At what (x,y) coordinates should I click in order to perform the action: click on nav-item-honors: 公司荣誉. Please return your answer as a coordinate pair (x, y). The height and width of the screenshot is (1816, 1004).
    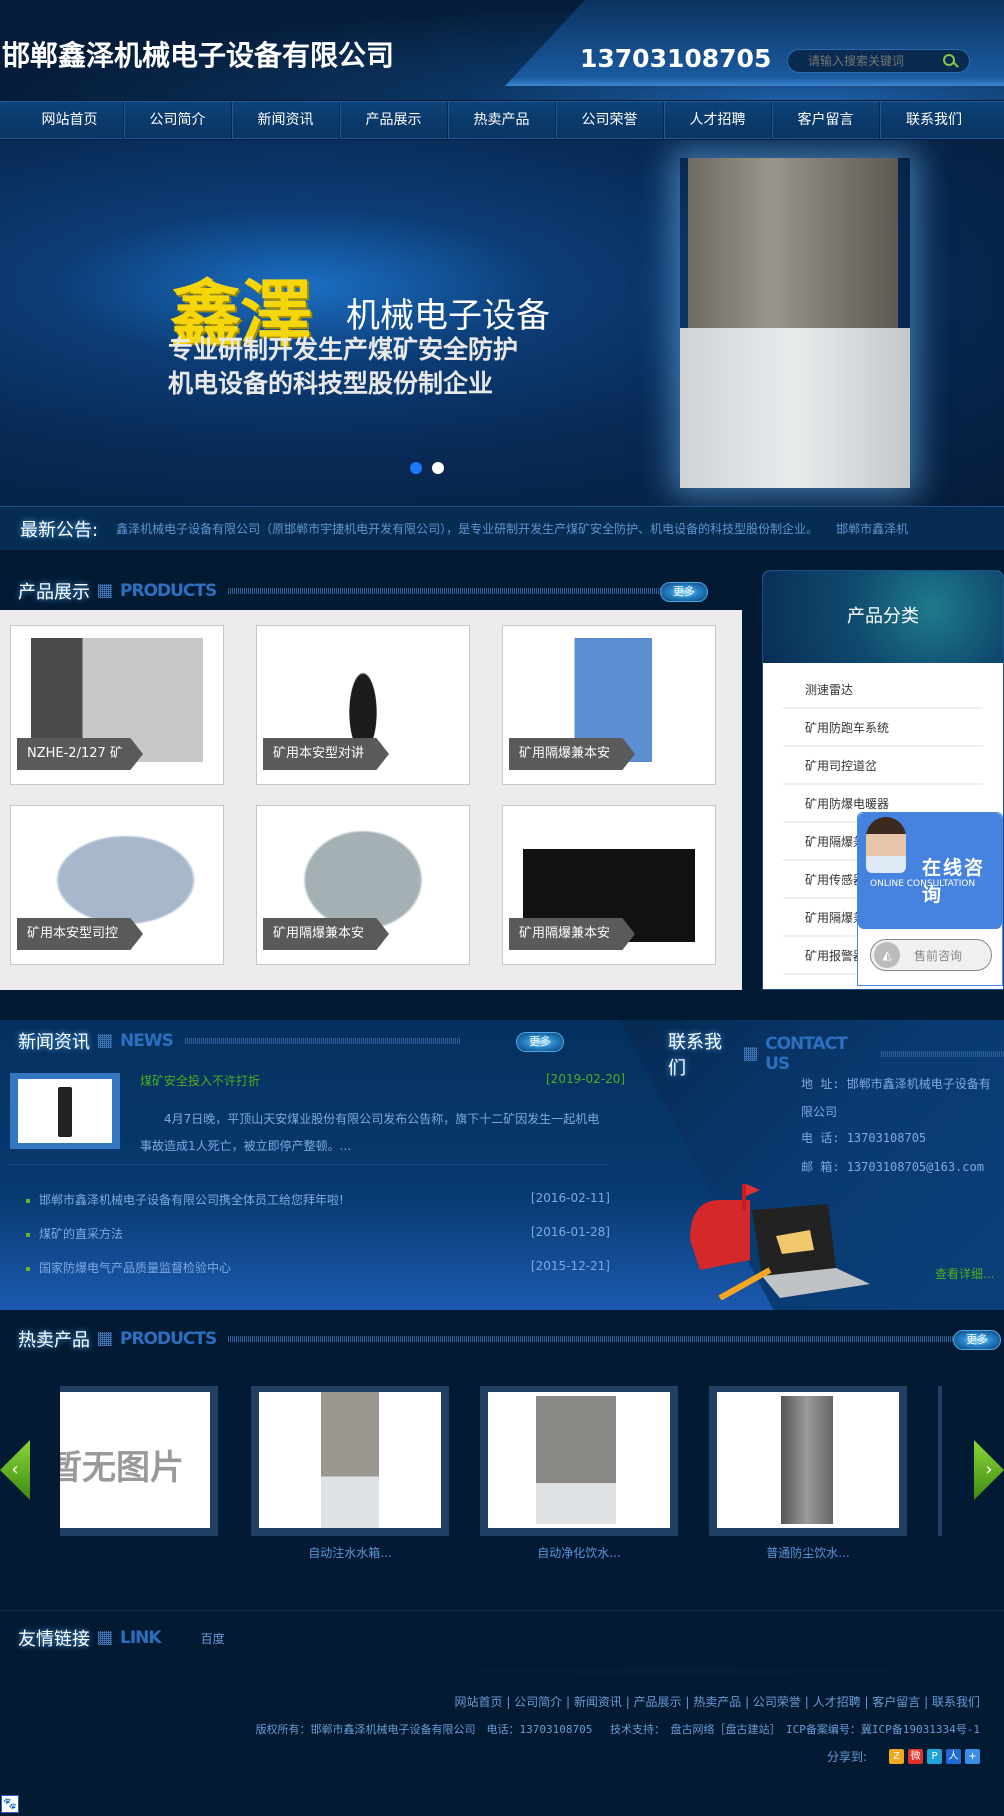
    Looking at the image, I should click on (610, 120).